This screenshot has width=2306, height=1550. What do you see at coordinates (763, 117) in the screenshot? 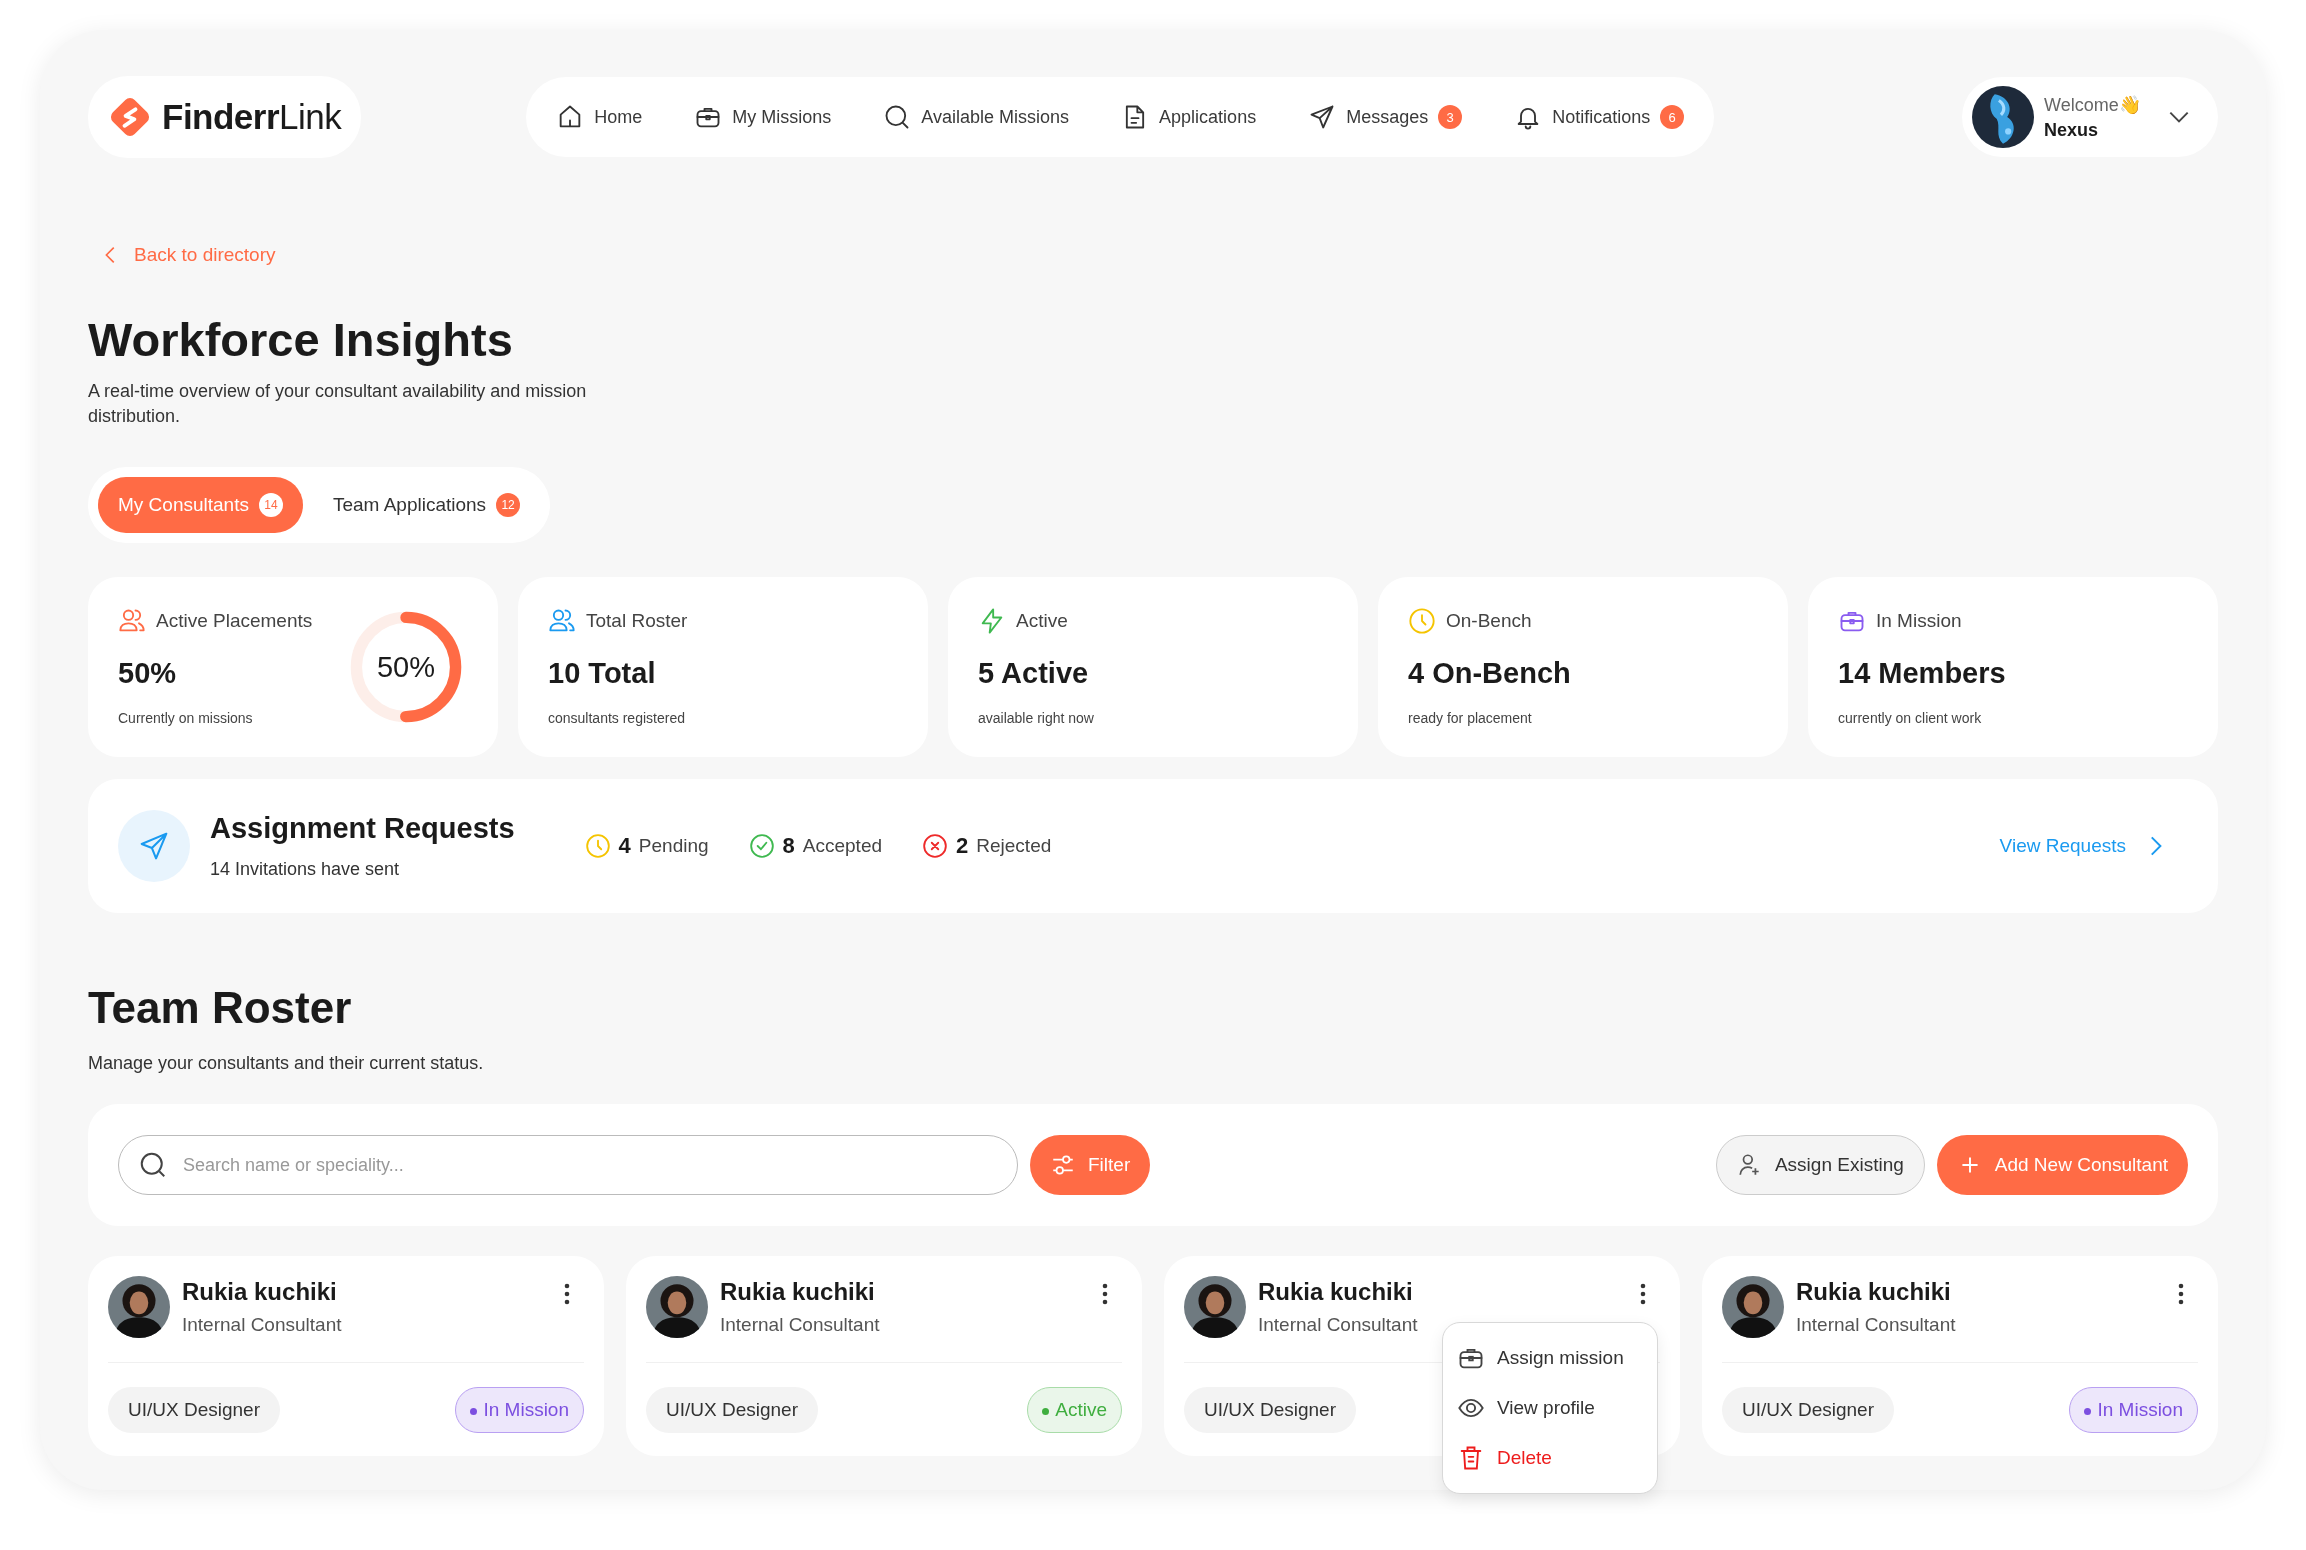
I see `nav-item: My Missions` at bounding box center [763, 117].